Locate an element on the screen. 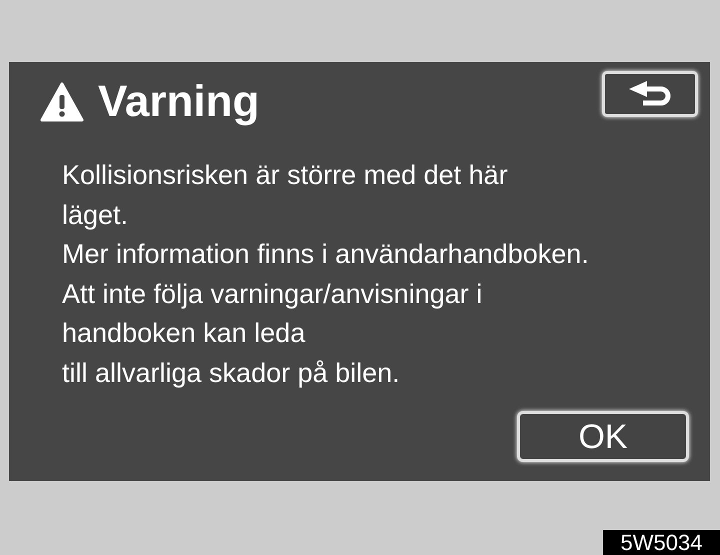  message-line: Mer information finns i användarhandboken. is located at coordinates (325, 254).